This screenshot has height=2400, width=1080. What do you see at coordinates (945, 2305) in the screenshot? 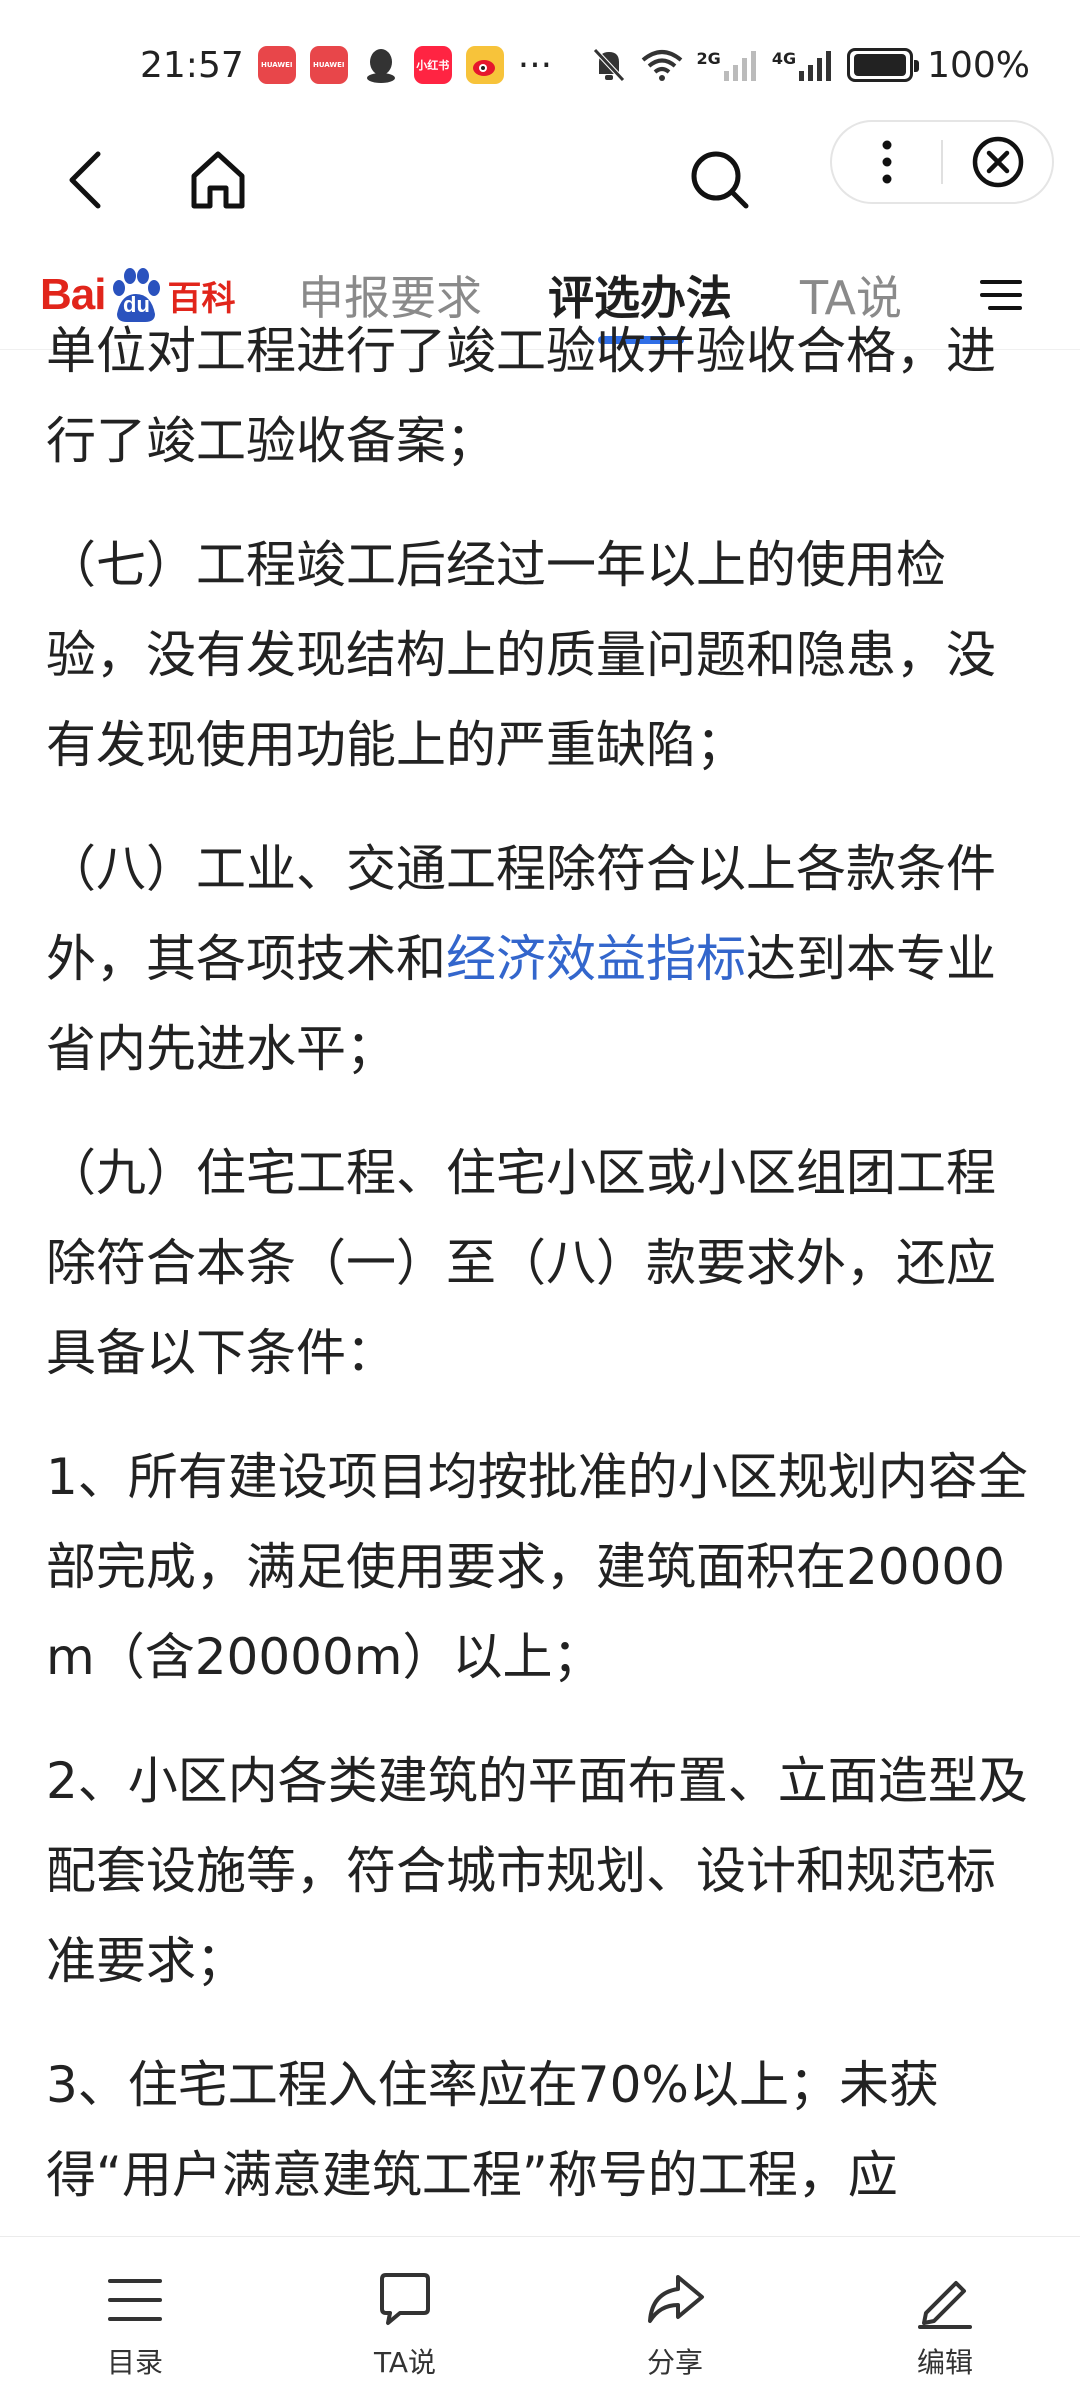
I see `edit-icon` at bounding box center [945, 2305].